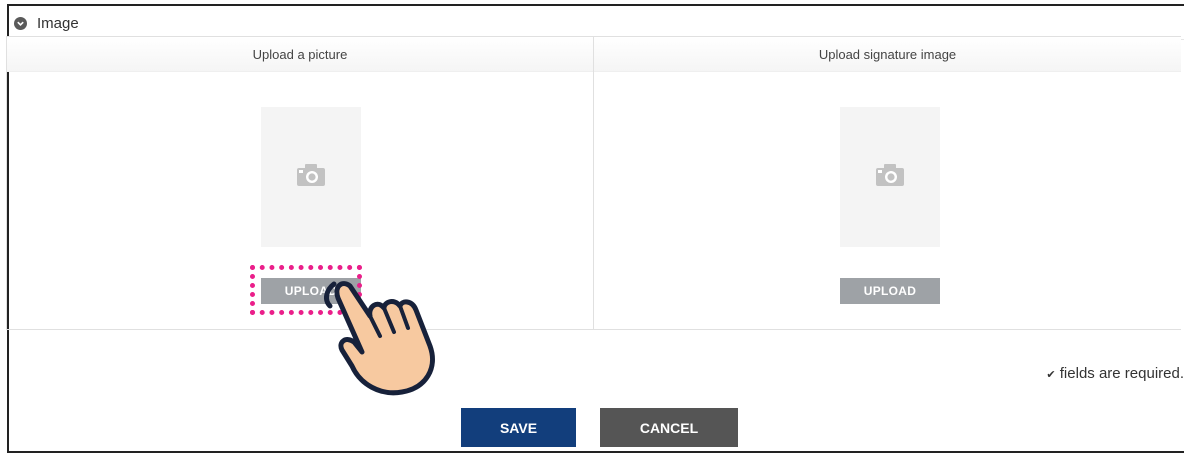  I want to click on panel-title: Upload signature image, so click(887, 54).